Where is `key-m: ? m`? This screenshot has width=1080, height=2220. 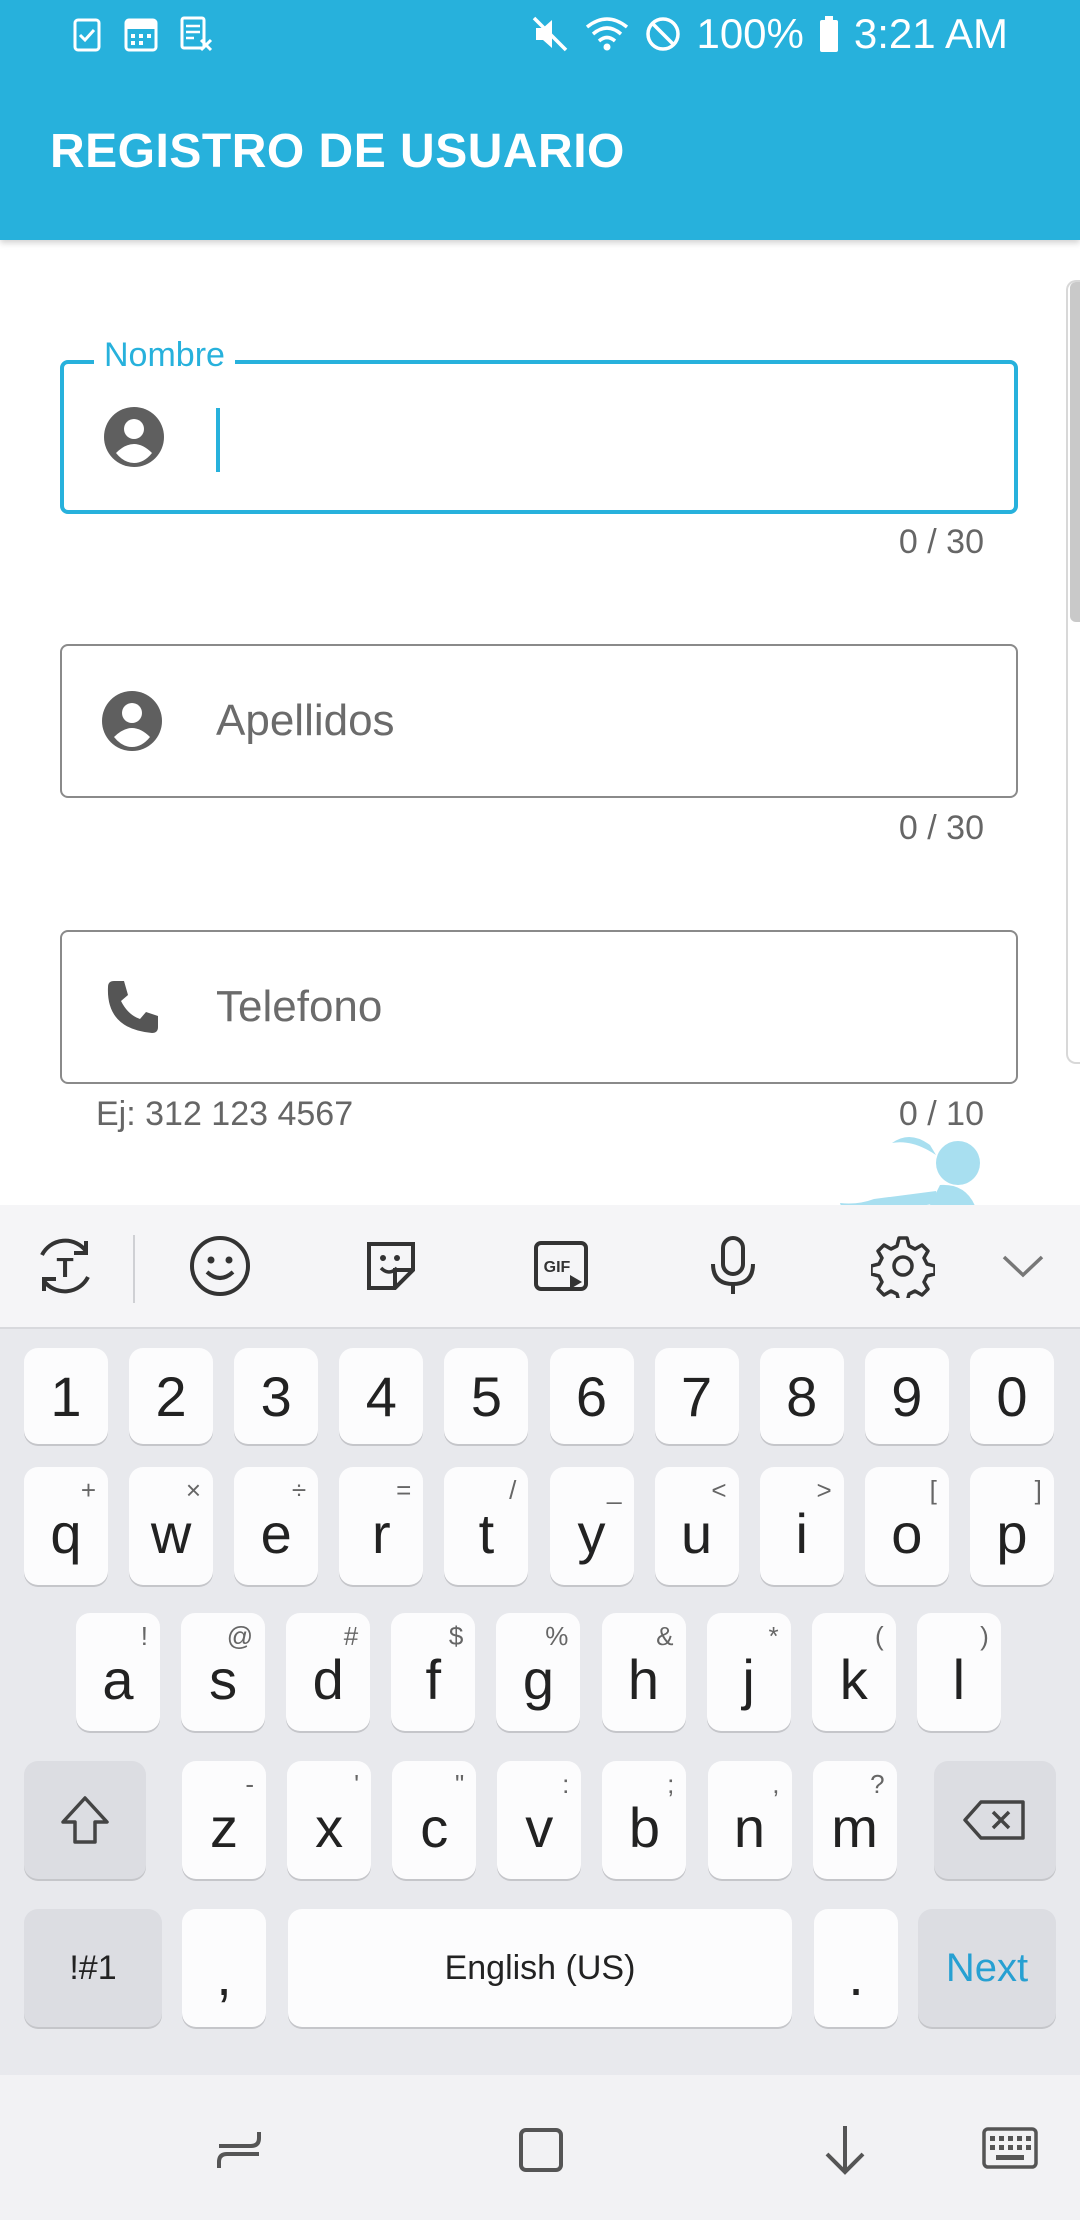 key-m: ? m is located at coordinates (854, 1820).